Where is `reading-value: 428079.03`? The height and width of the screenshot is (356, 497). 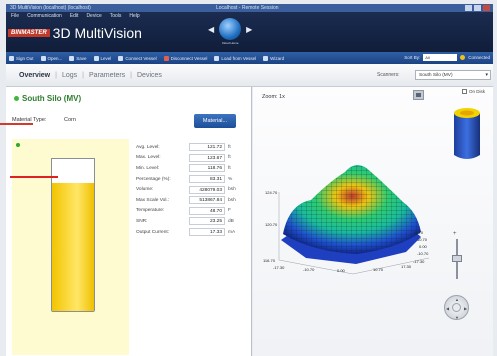
reading-value: 428079.03 is located at coordinates (207, 189).